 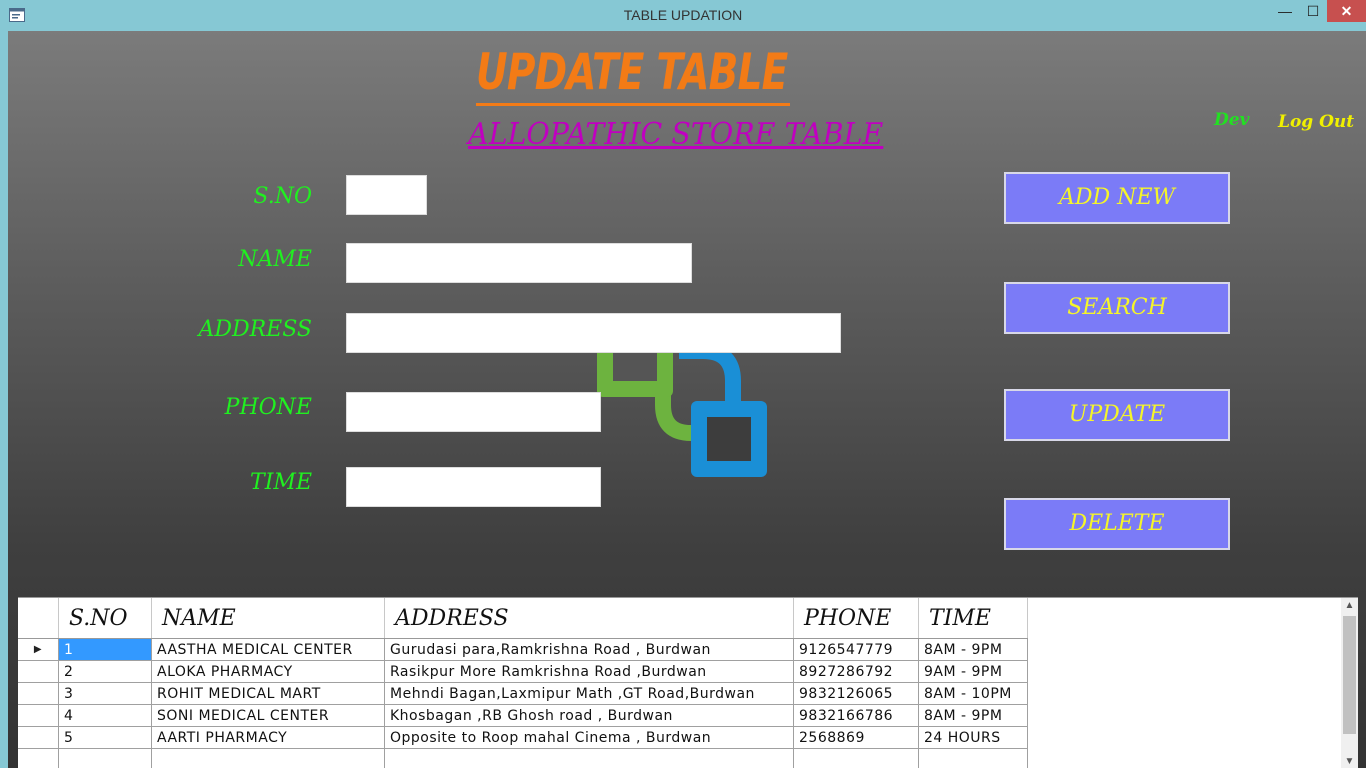 I want to click on column-header-address: ADDRESS, so click(x=589, y=618).